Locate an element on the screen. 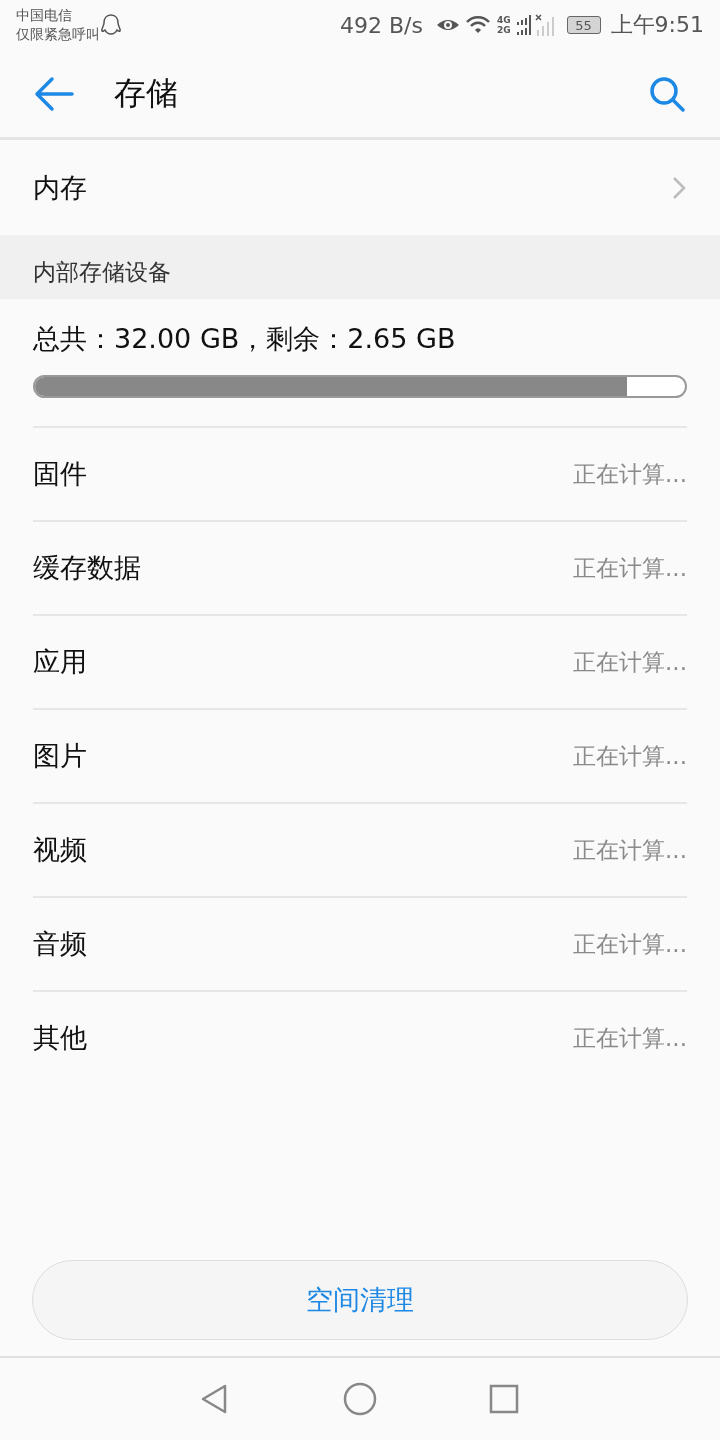 The width and height of the screenshot is (720, 1440). signal-icon is located at coordinates (523, 25).